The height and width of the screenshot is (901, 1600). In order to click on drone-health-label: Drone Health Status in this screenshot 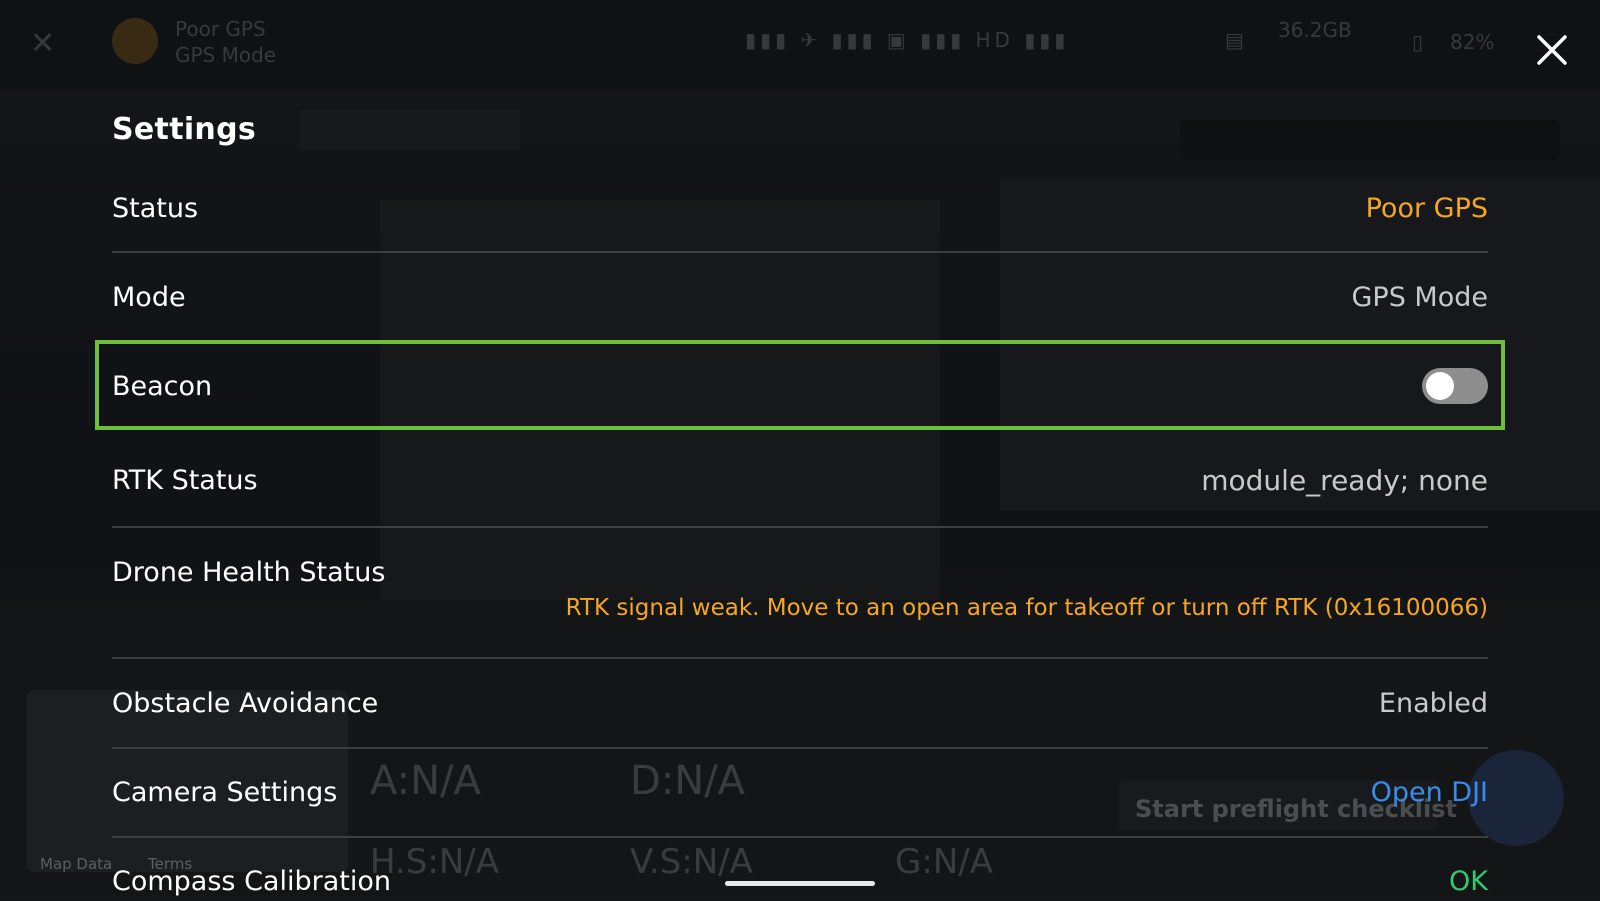, I will do `click(249, 572)`.